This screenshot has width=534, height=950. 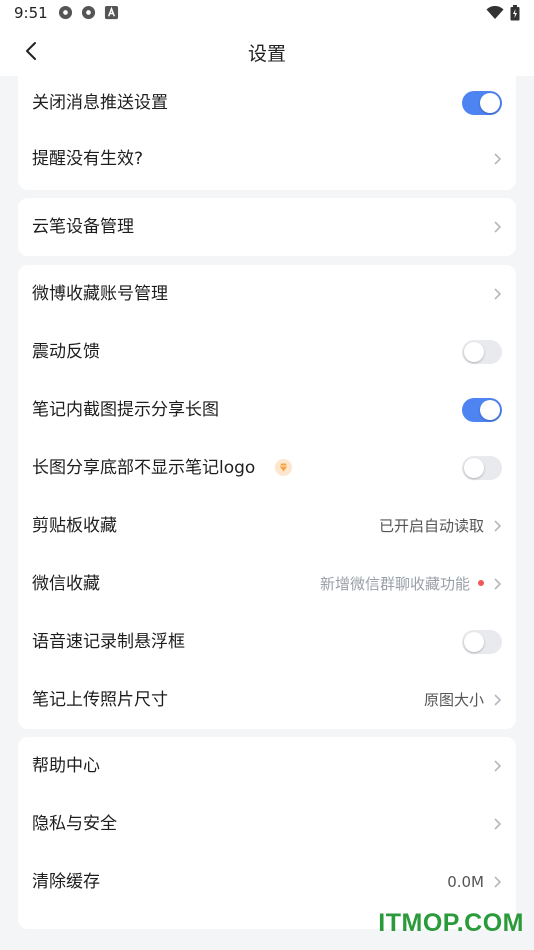 What do you see at coordinates (482, 468) in the screenshot?
I see `hide-logo-toggle` at bounding box center [482, 468].